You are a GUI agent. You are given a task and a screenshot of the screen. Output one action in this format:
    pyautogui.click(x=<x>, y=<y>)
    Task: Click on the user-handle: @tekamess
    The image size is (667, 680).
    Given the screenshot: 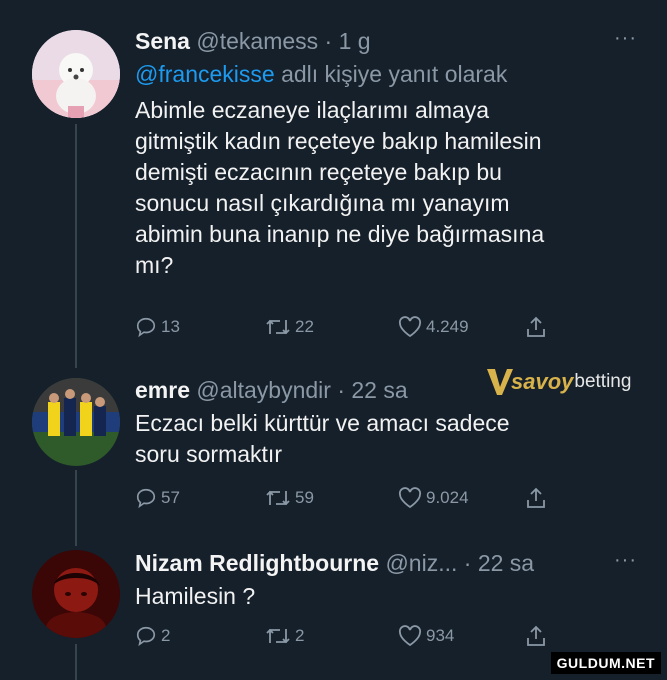 What is the action you would take?
    pyautogui.click(x=257, y=41)
    